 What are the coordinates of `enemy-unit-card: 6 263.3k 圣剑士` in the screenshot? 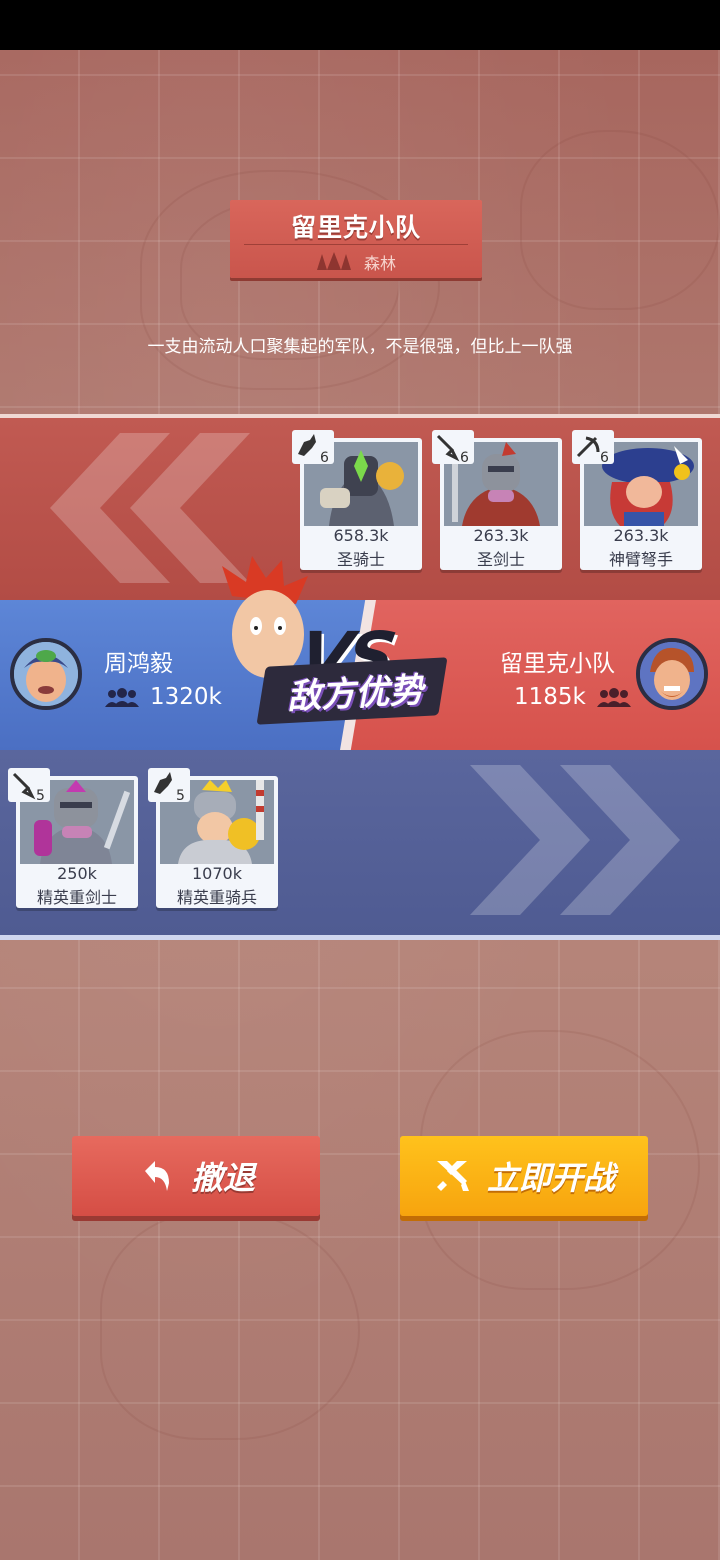 It's located at (497, 500).